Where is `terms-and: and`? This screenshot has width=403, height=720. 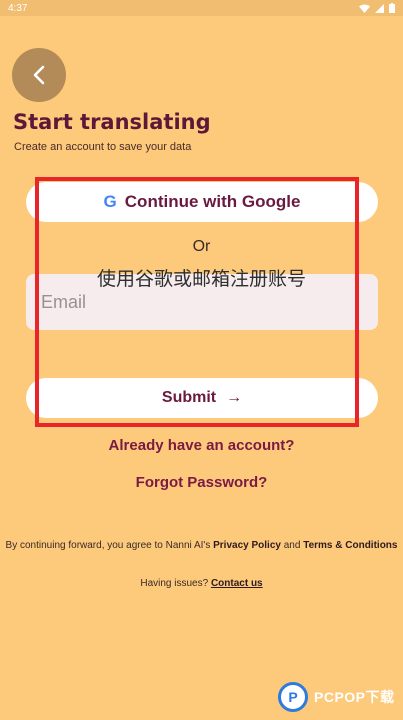 terms-and: and is located at coordinates (292, 545).